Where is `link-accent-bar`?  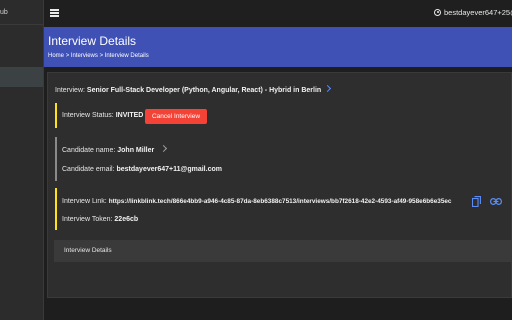
link-accent-bar is located at coordinates (56, 209).